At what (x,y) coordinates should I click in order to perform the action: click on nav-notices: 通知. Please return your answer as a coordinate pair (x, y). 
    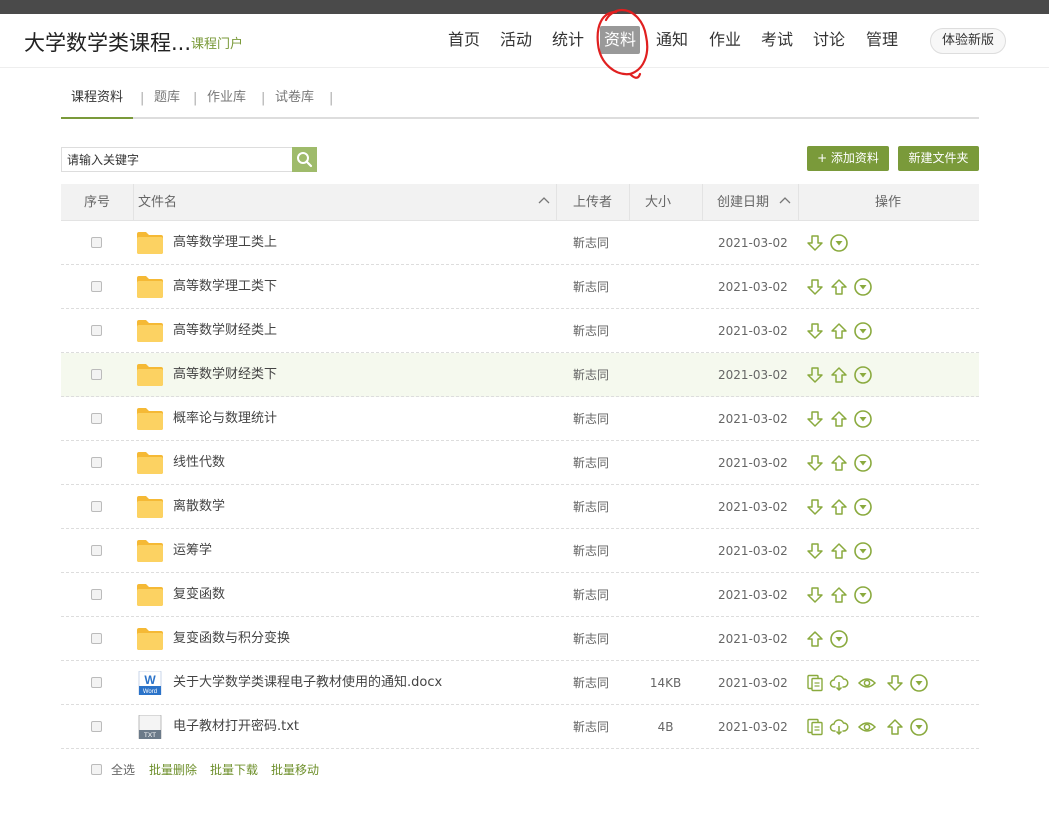
    Looking at the image, I should click on (672, 40).